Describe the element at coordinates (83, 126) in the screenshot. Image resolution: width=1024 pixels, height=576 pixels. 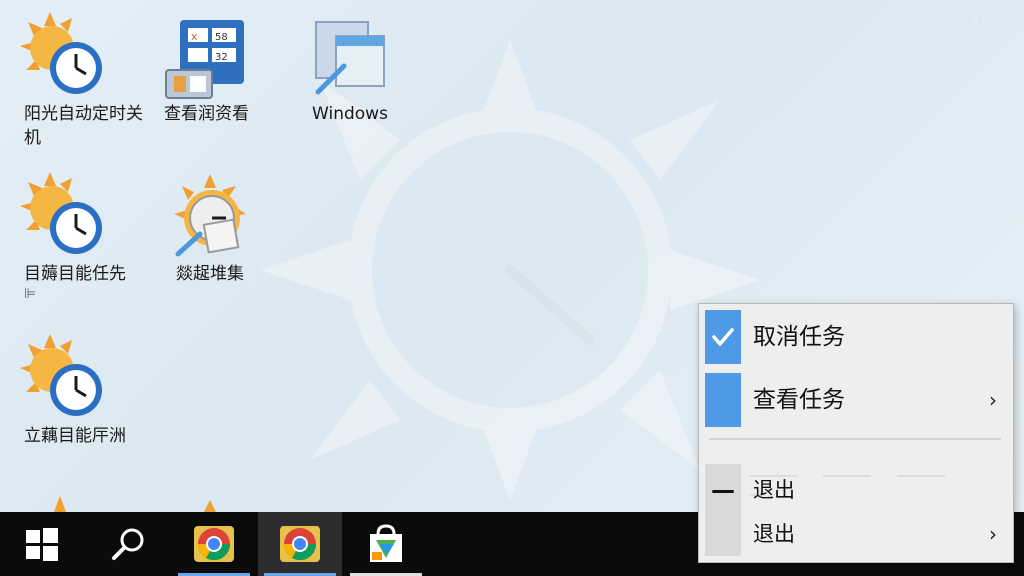
I see `desktop-icon-label: 阳光自动定时关机` at that location.